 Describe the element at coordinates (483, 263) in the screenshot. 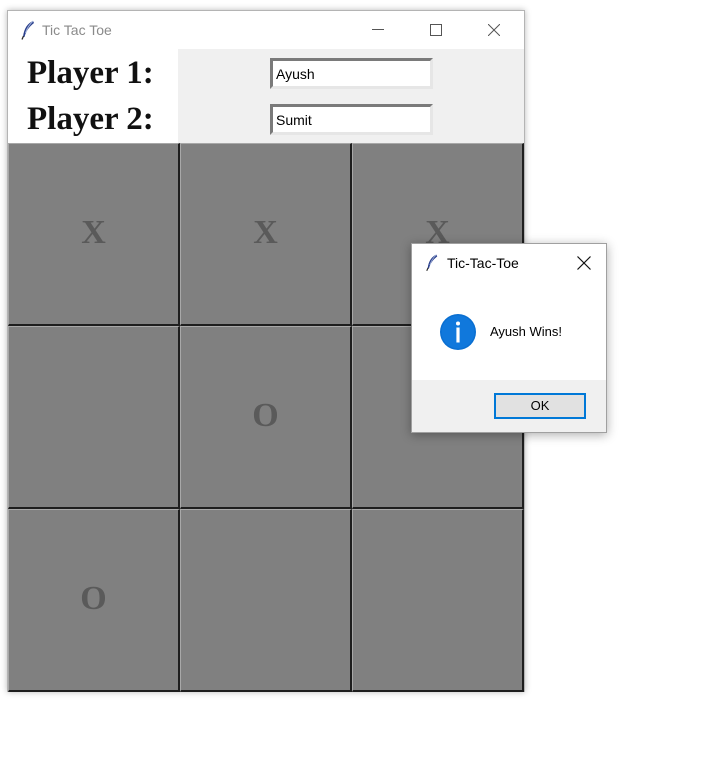

I see `dialog-title: Tic-Tac-Toe` at that location.